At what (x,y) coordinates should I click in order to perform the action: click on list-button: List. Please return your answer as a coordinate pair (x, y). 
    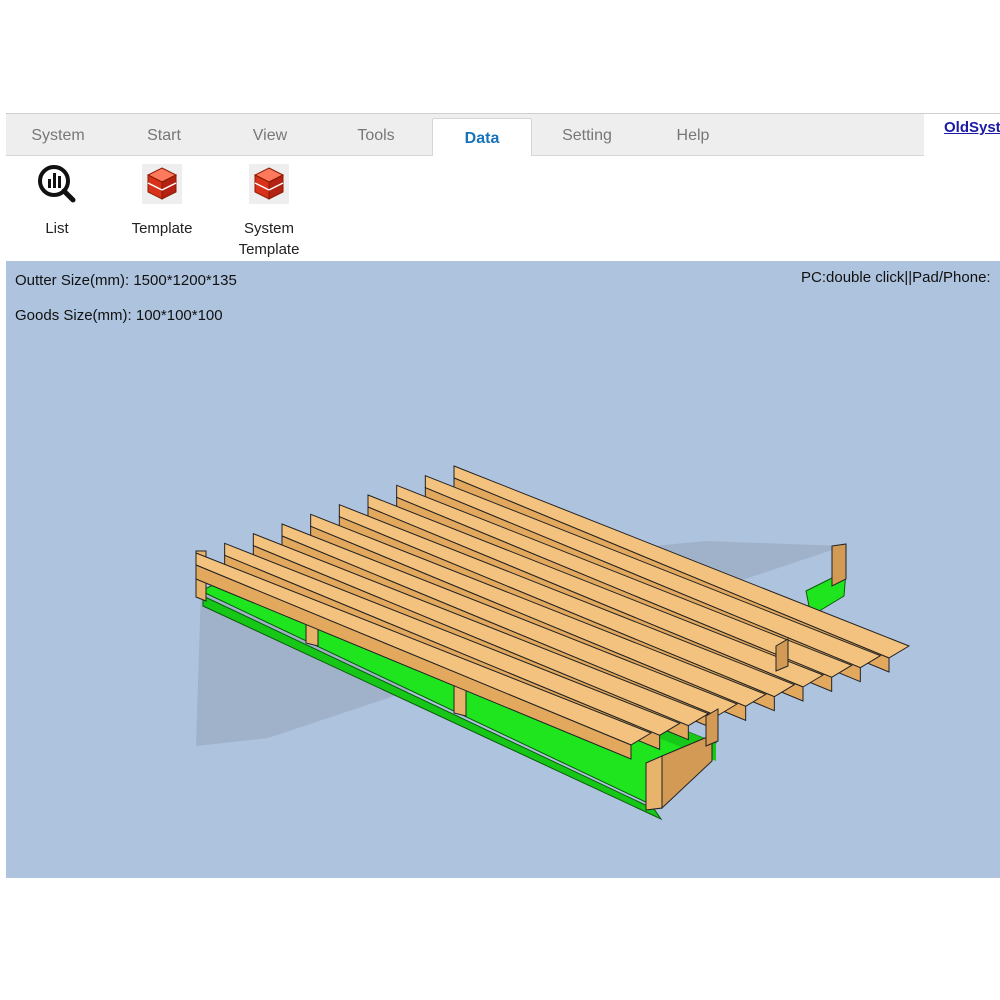
    Looking at the image, I should click on (57, 200).